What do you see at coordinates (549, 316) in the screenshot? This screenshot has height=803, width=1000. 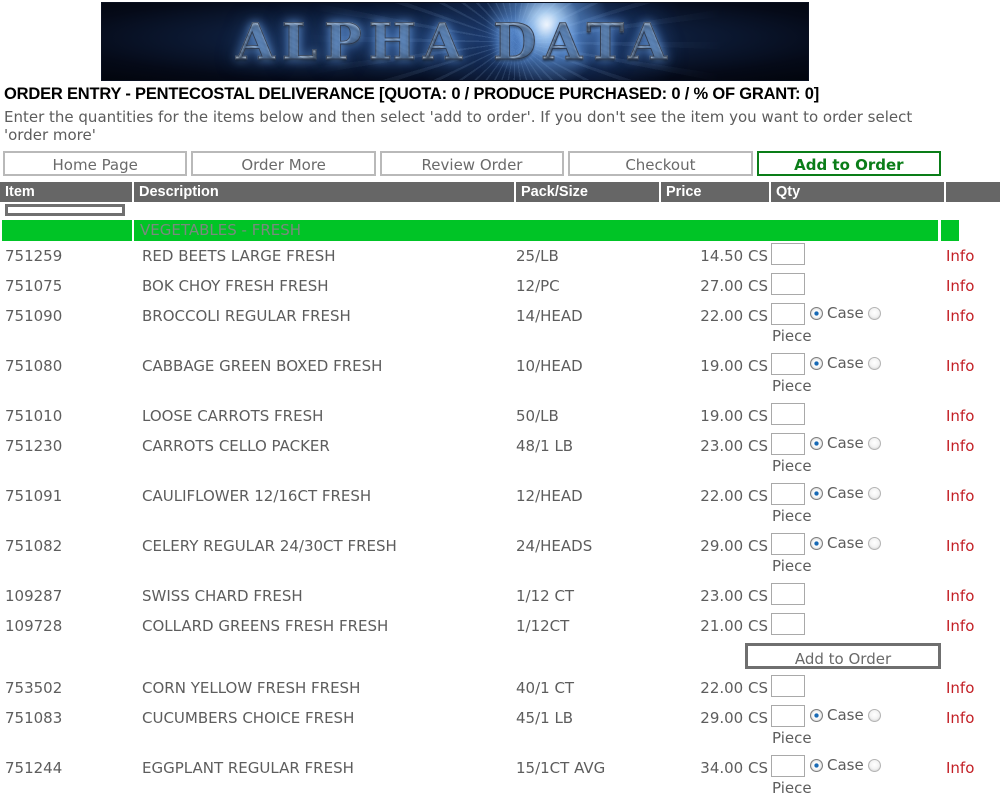 I see `cell-pack-size: 14/HEAD` at bounding box center [549, 316].